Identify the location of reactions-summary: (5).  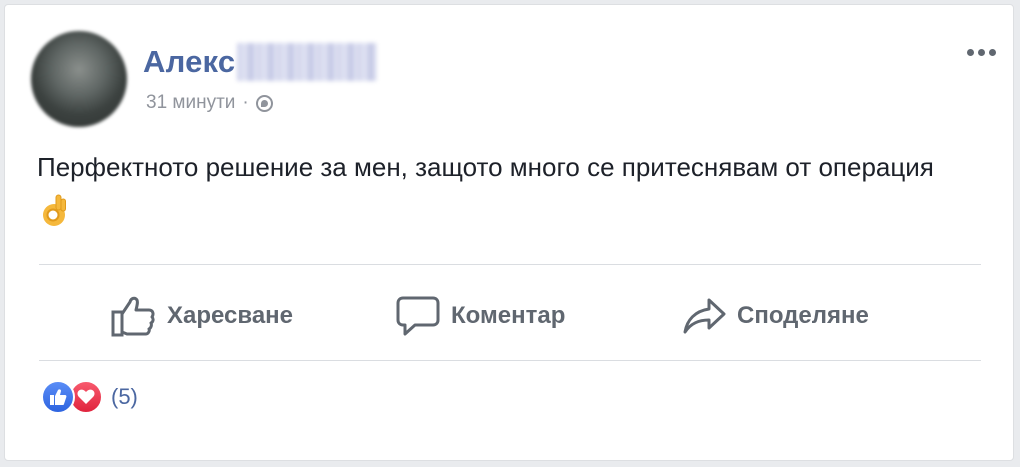
(89, 397).